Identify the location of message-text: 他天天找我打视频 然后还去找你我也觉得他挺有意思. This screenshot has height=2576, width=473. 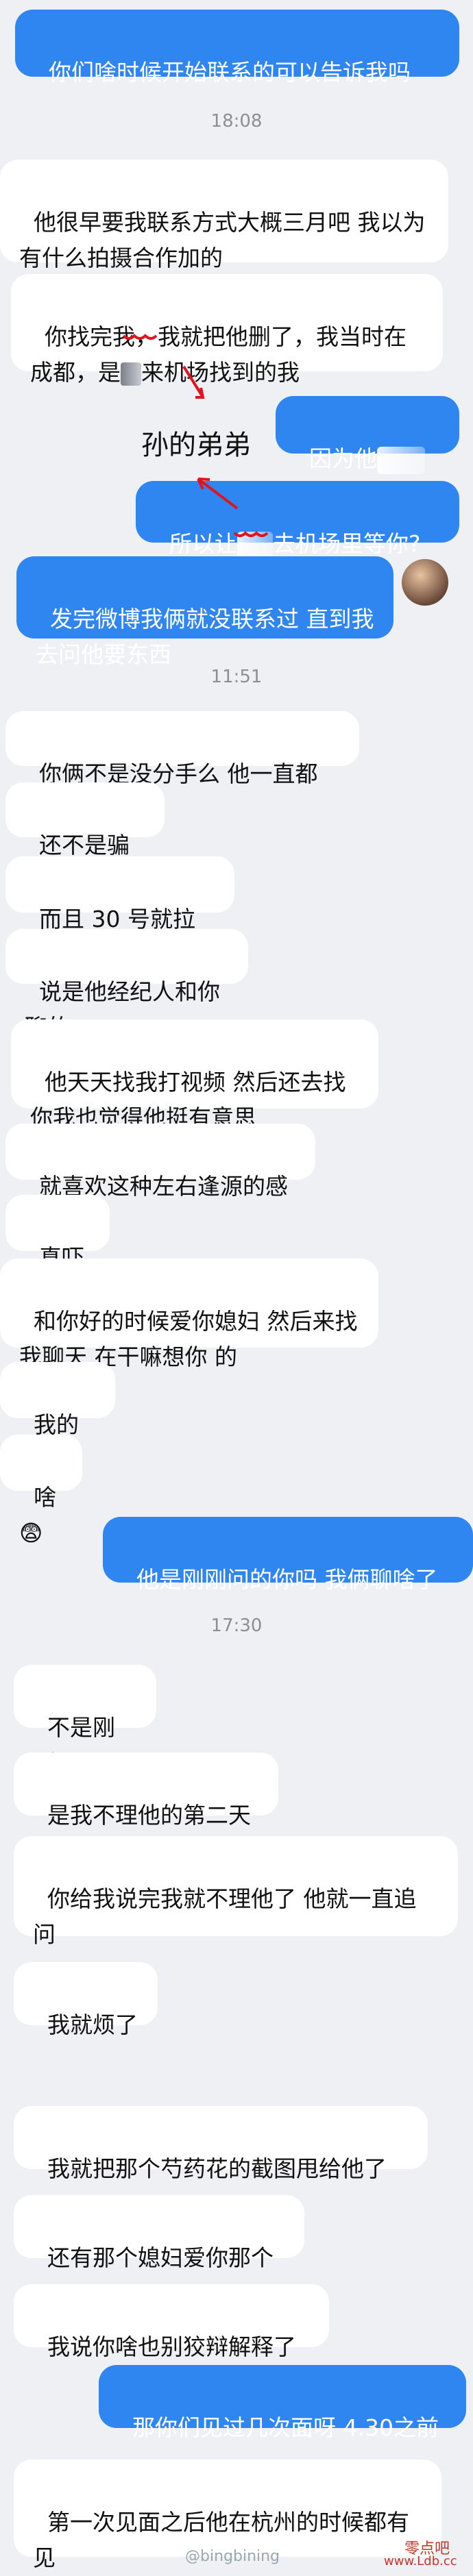
(188, 1100).